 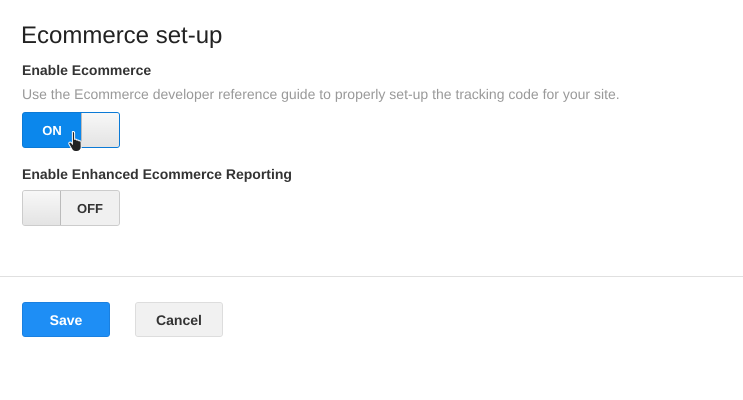 What do you see at coordinates (87, 70) in the screenshot?
I see `setting-label: Enable Ecommerce` at bounding box center [87, 70].